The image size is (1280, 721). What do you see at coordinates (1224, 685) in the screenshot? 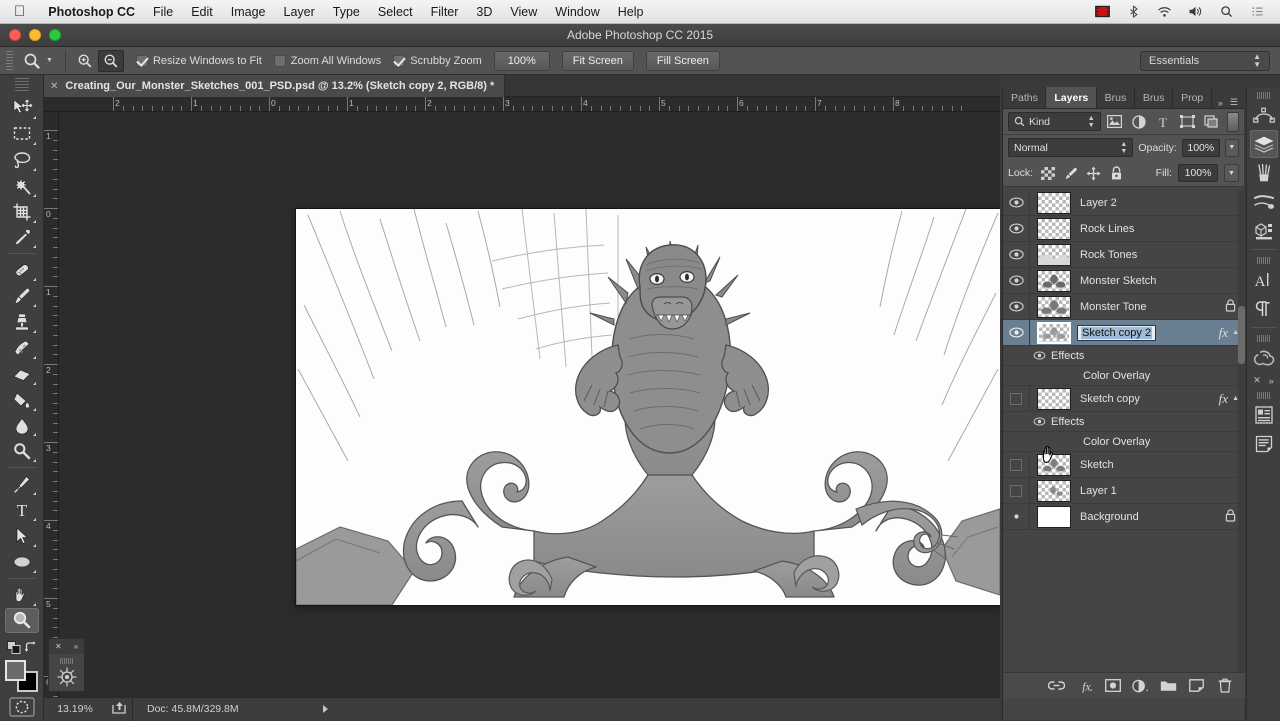
I see `delete-layer-icon` at bounding box center [1224, 685].